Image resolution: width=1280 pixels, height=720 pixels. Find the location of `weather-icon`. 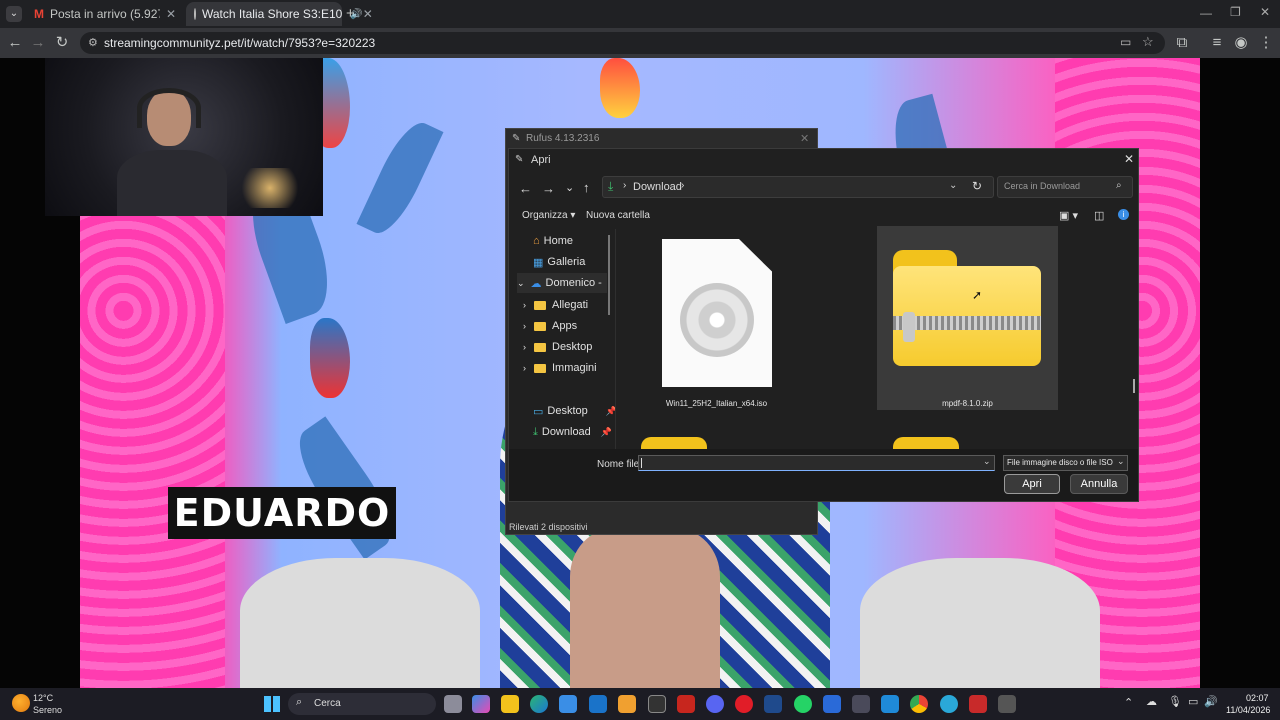

weather-icon is located at coordinates (21, 703).